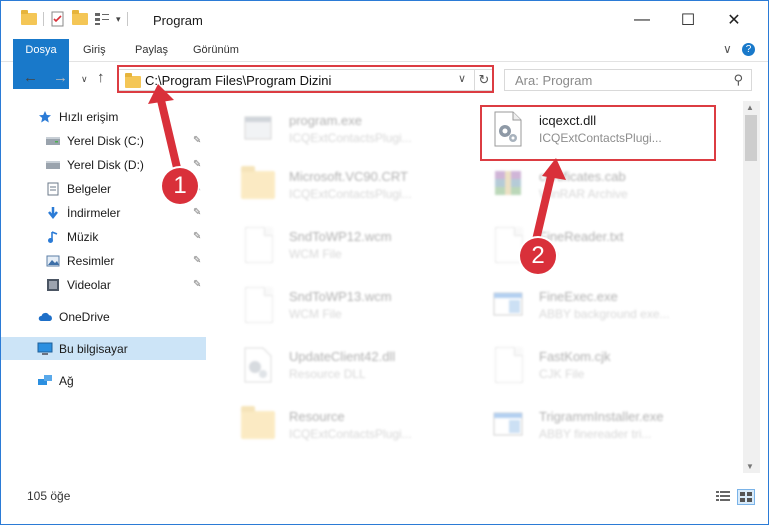 The height and width of the screenshot is (525, 769). What do you see at coordinates (598, 133) in the screenshot?
I see `file-highlight-box` at bounding box center [598, 133].